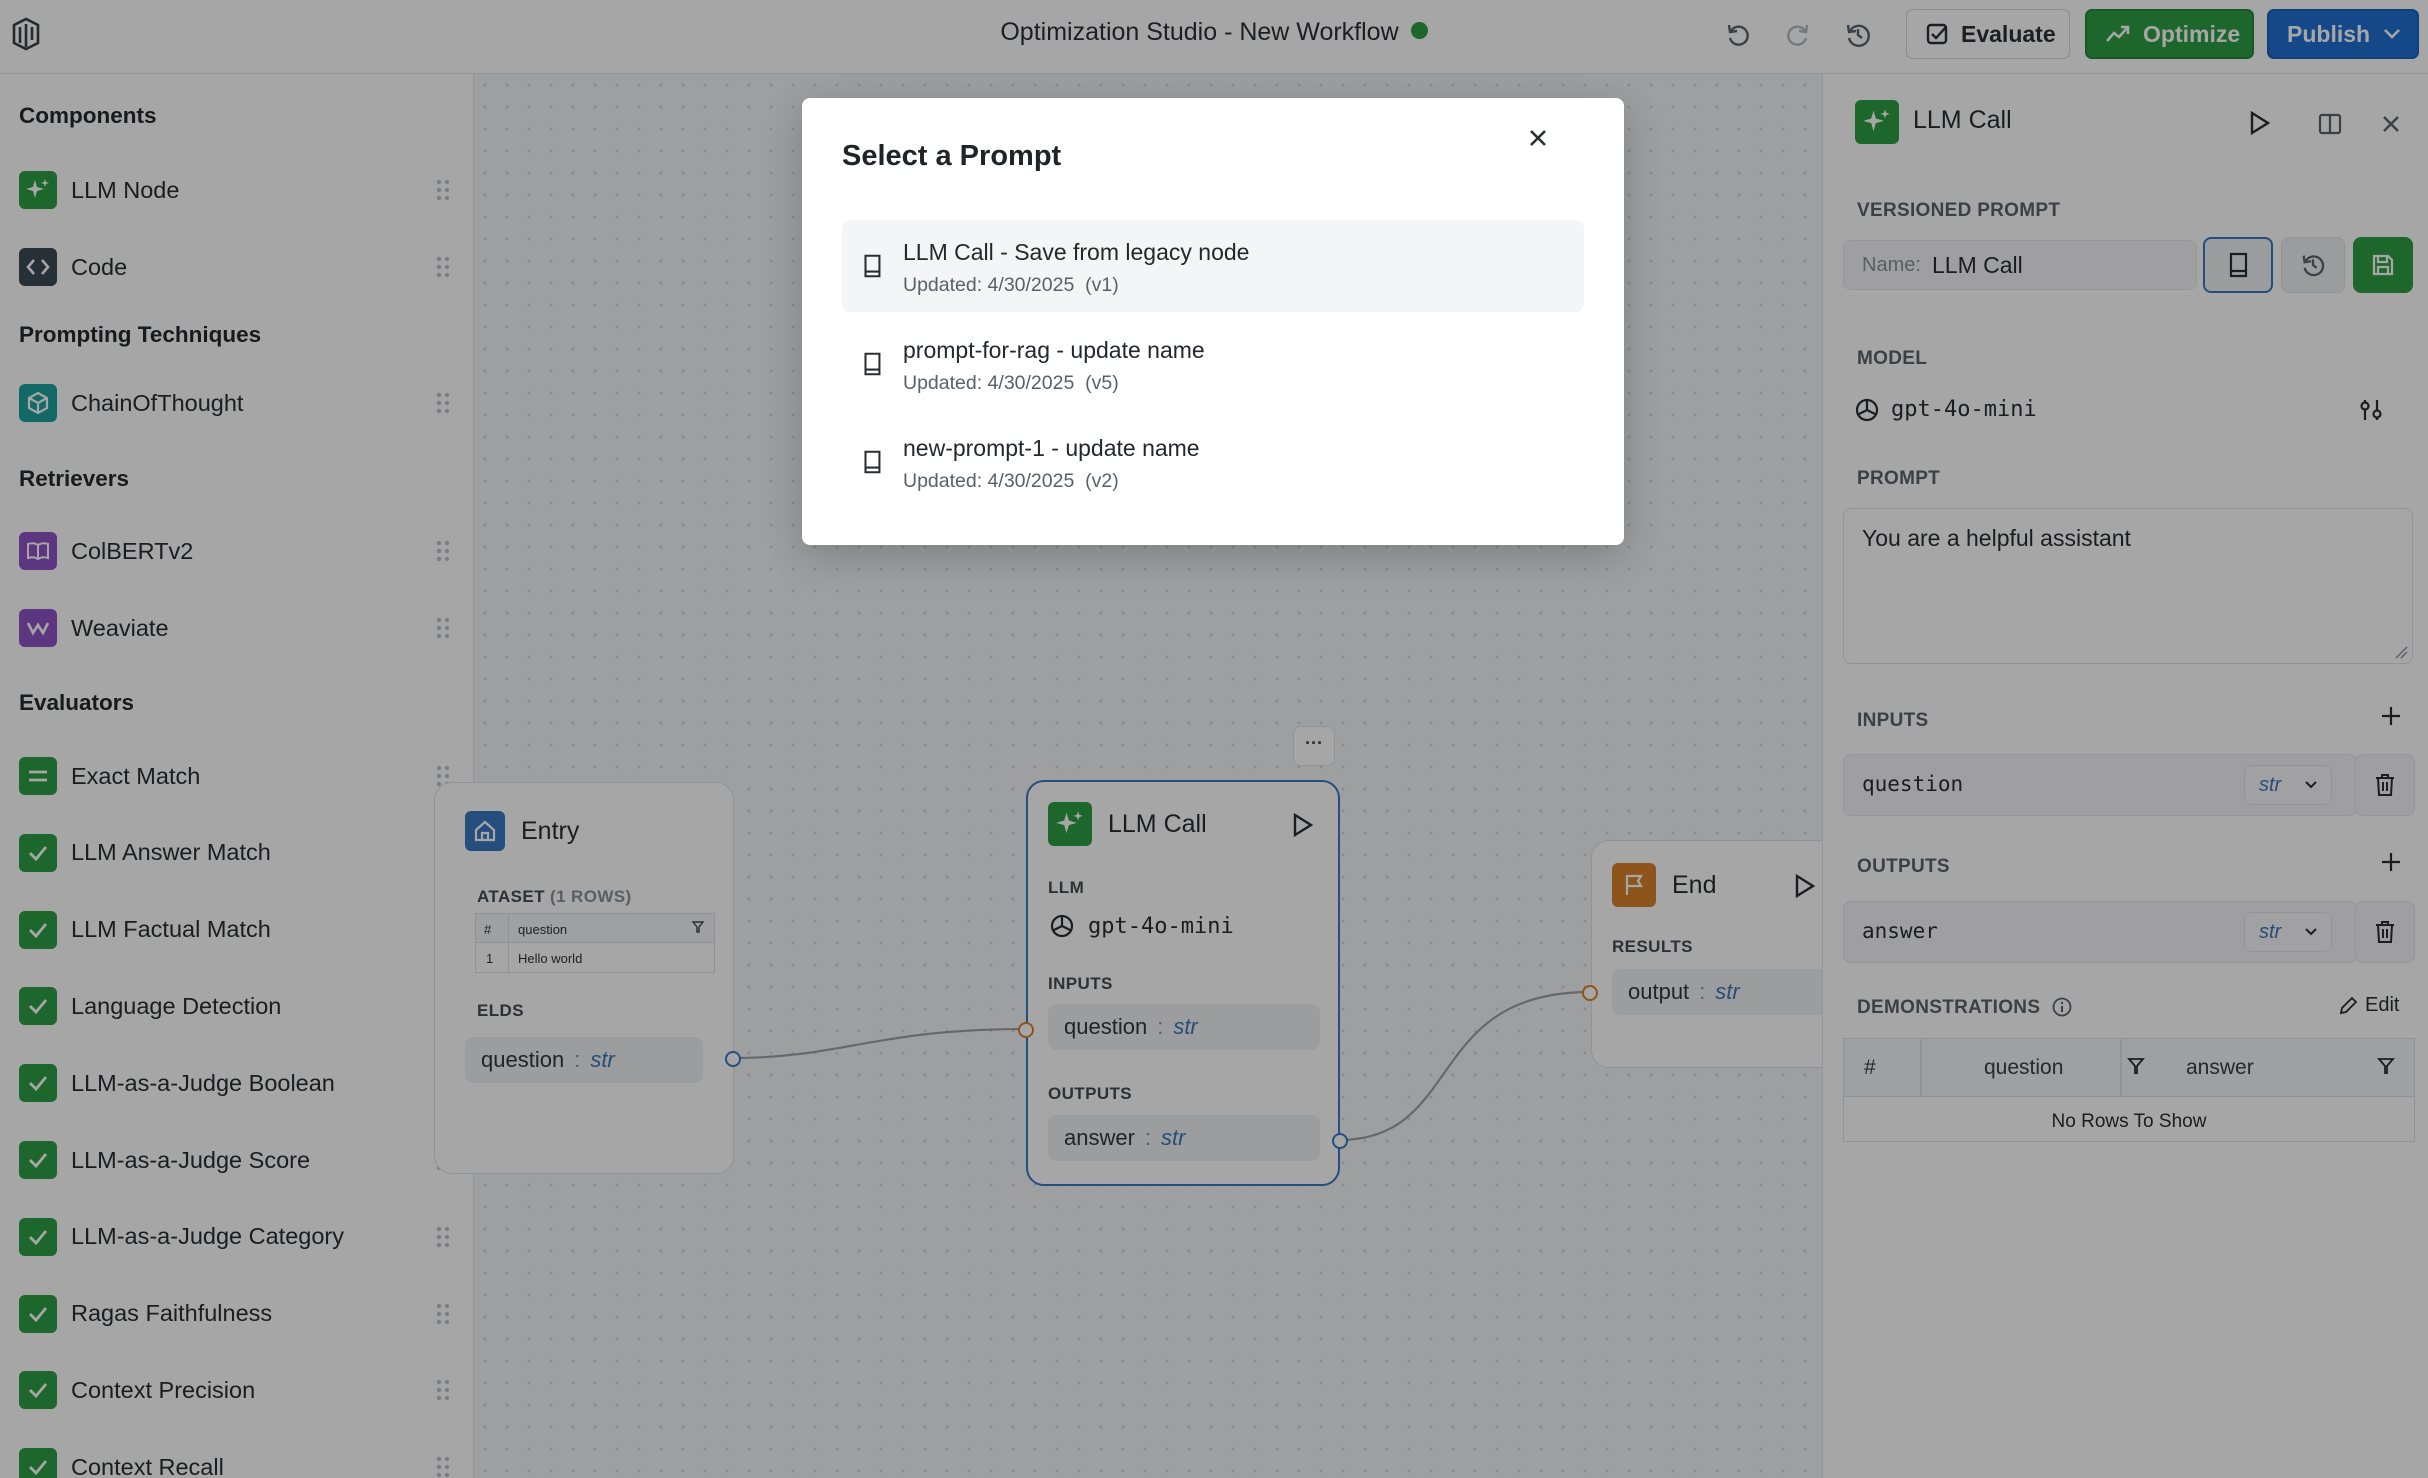 The image size is (2428, 1478). I want to click on prompt-meta: Updated: 4/30/2025 (v1), so click(1011, 285).